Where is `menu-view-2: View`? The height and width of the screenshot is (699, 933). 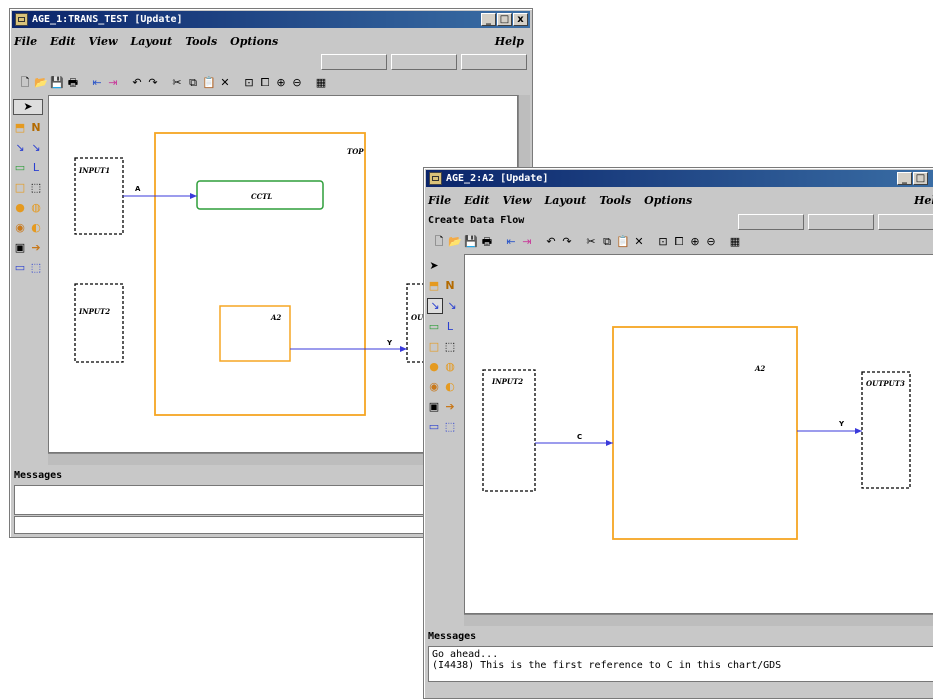
menu-view-2: View is located at coordinates (517, 202).